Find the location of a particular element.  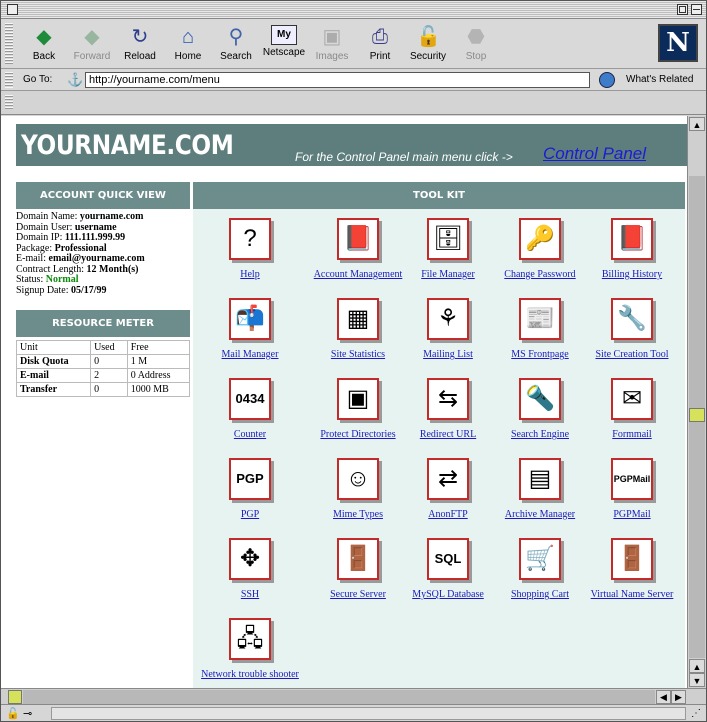

scroll-right-arrow: ▶ is located at coordinates (678, 697).